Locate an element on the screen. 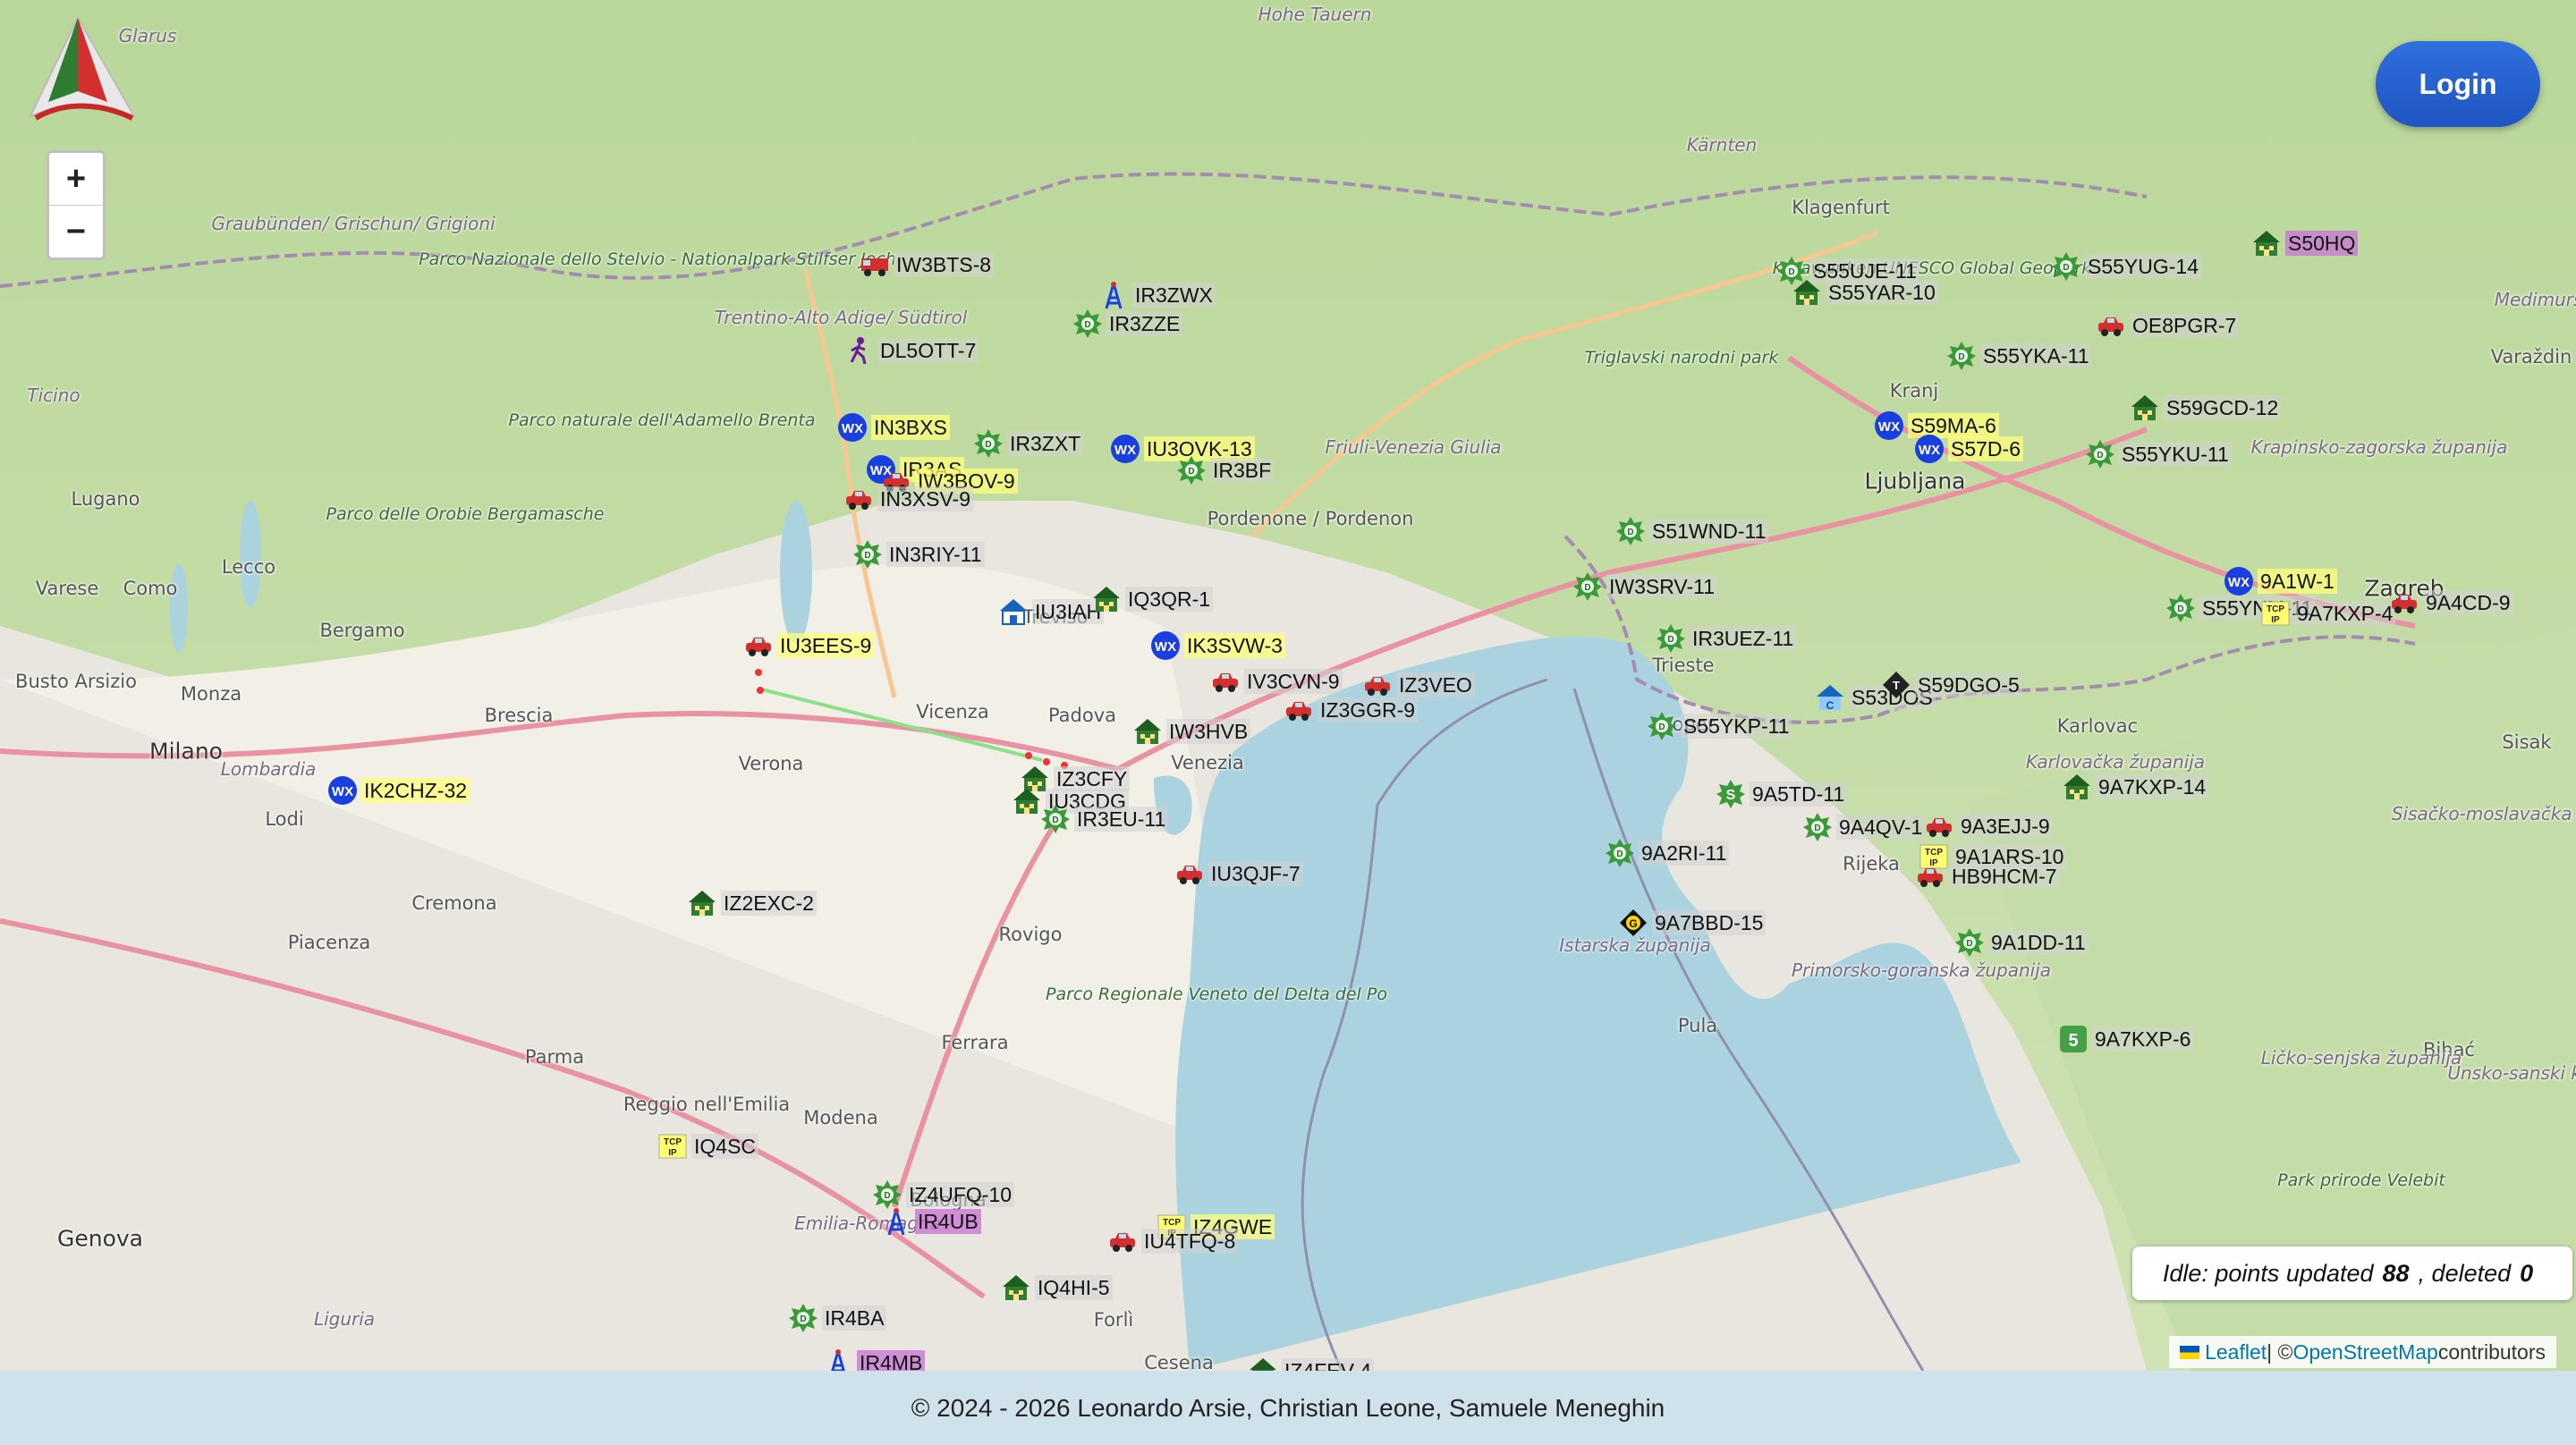  station-marker: IR4UB is located at coordinates (931, 1221).